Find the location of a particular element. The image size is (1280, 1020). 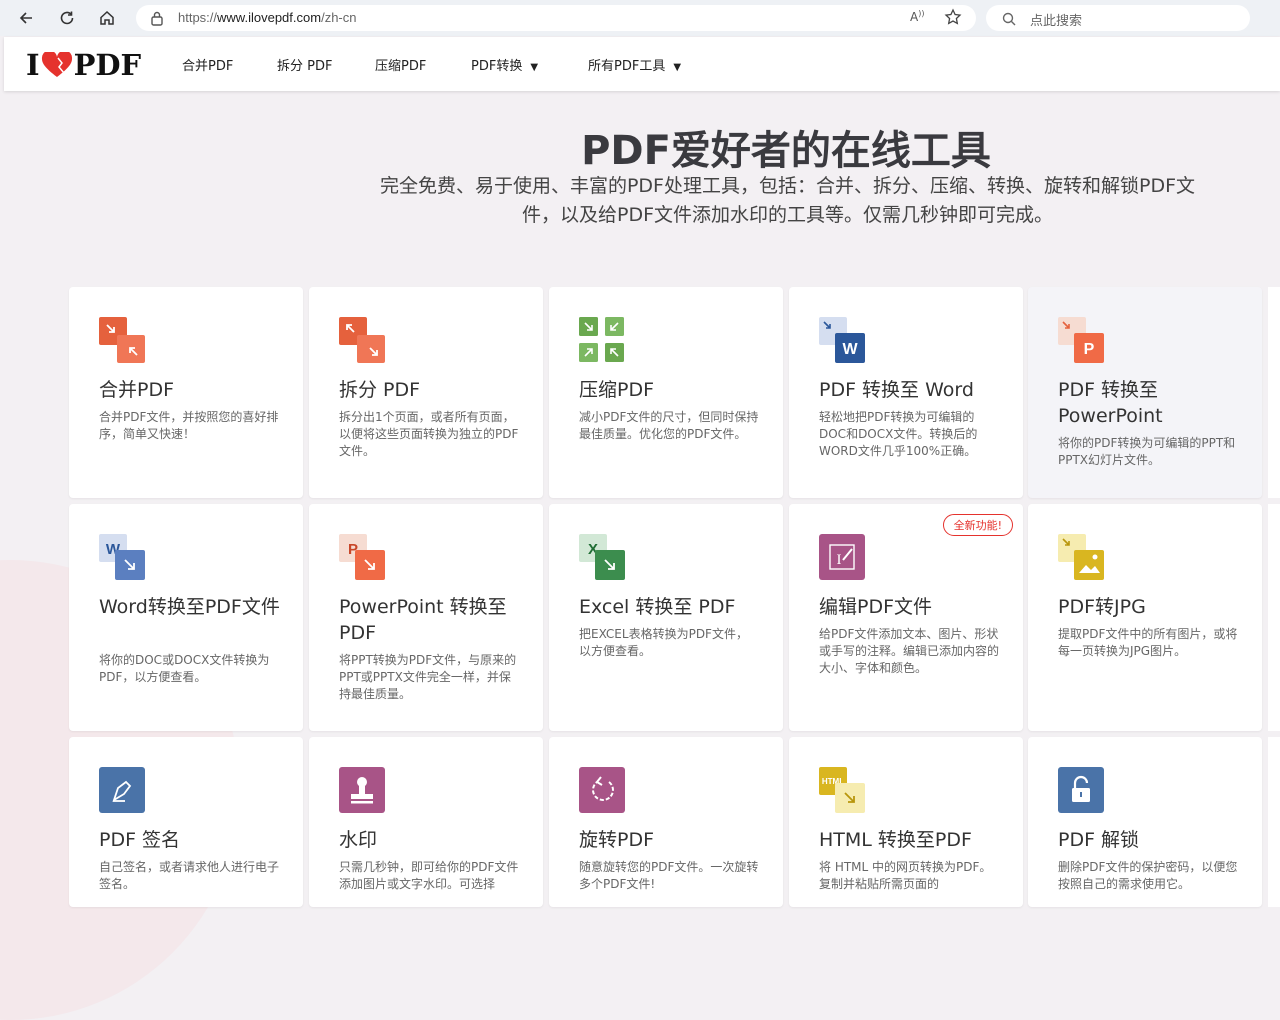

nav-all-tools-label: 所有PDF工具 is located at coordinates (627, 66).